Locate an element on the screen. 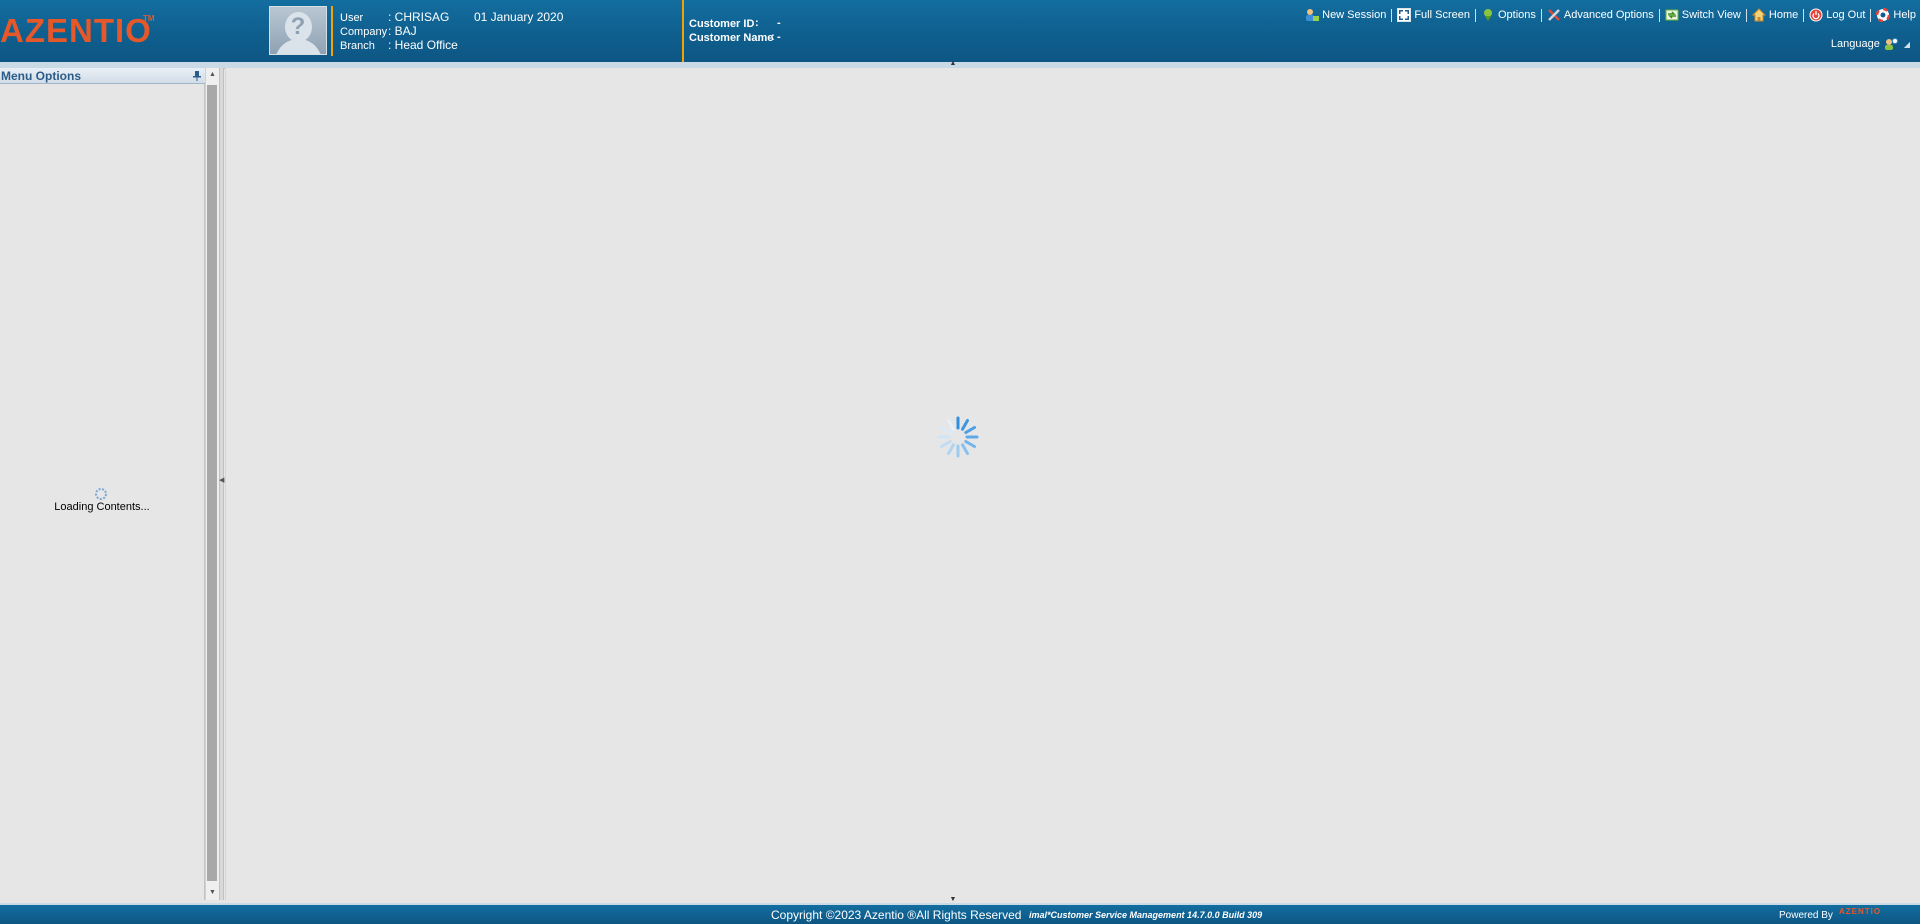 The width and height of the screenshot is (1920, 924). switch-view-button: Switch View is located at coordinates (1703, 15).